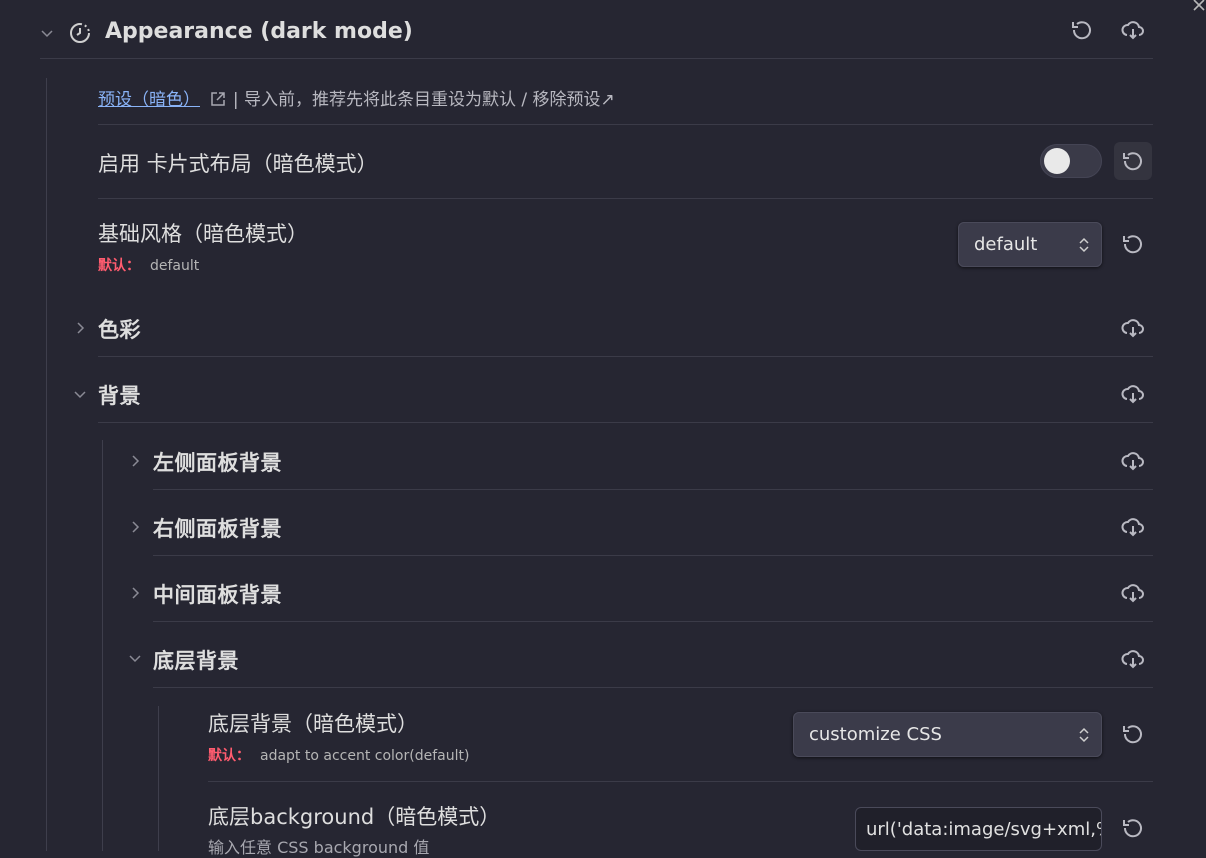 This screenshot has width=1206, height=858. Describe the element at coordinates (365, 756) in the screenshot. I see `default-value: adapt to accent color(default)` at that location.